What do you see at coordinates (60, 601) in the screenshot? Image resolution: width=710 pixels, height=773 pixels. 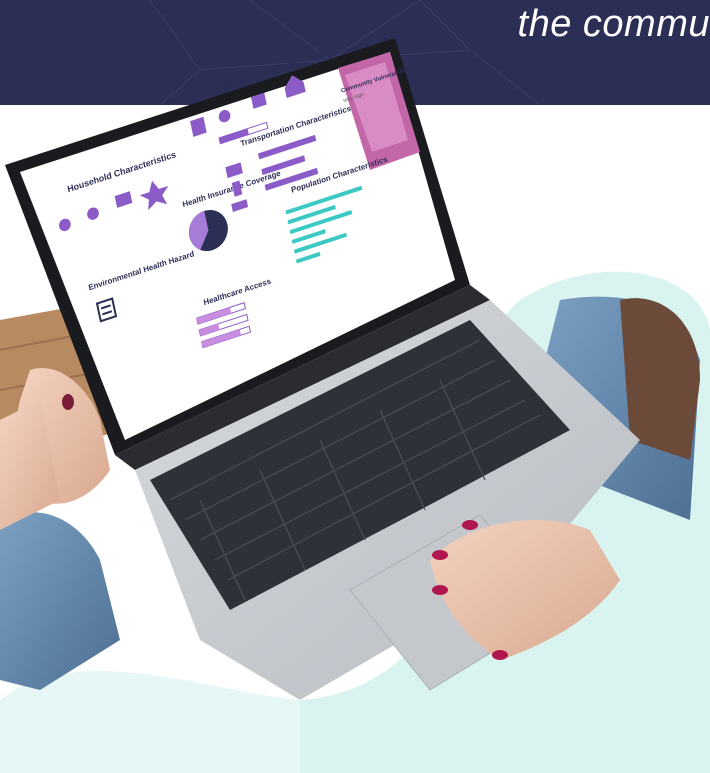 I see `jeans-left` at bounding box center [60, 601].